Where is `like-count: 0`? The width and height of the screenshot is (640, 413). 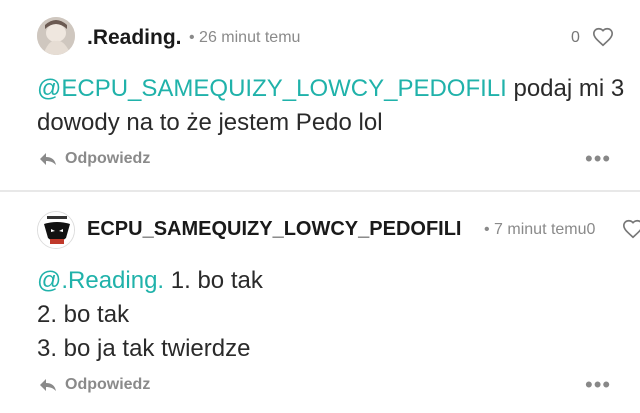
like-count: 0 is located at coordinates (575, 37).